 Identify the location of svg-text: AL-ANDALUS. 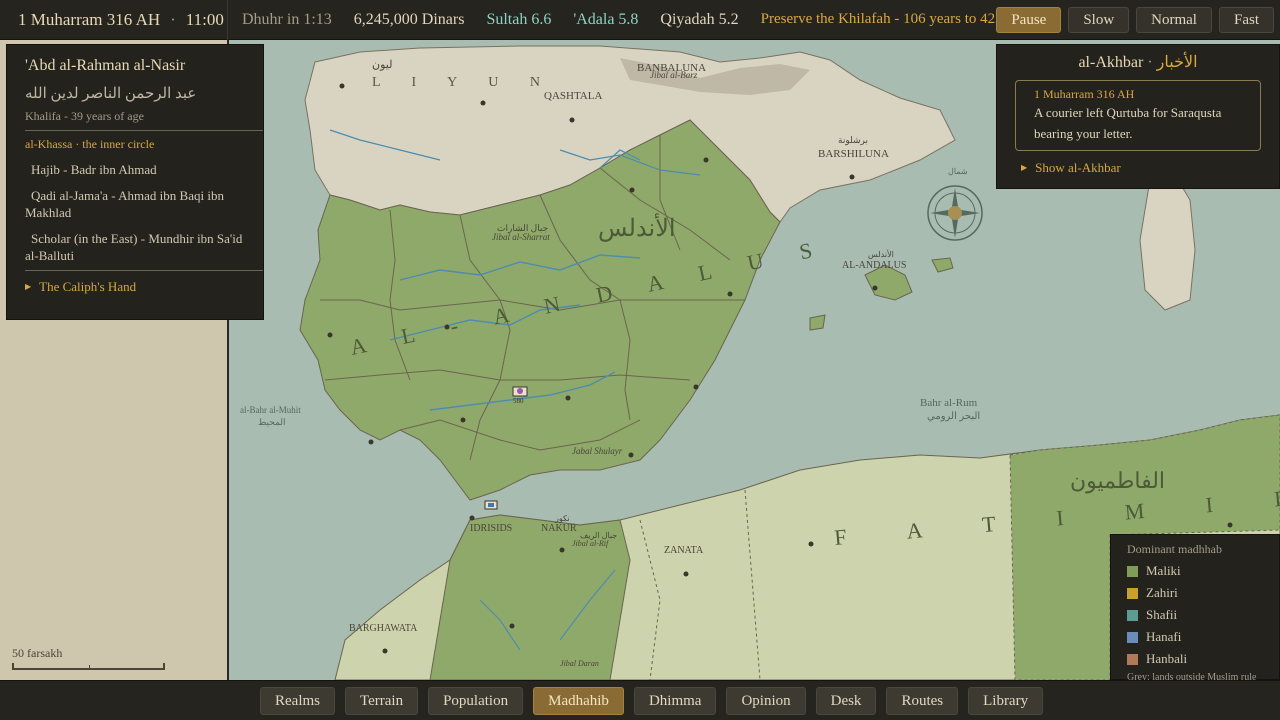
(874, 265).